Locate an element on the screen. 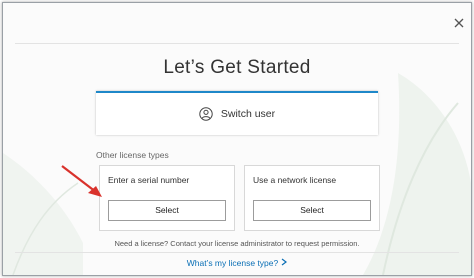  other-license-types-label: Other license types is located at coordinates (132, 155).